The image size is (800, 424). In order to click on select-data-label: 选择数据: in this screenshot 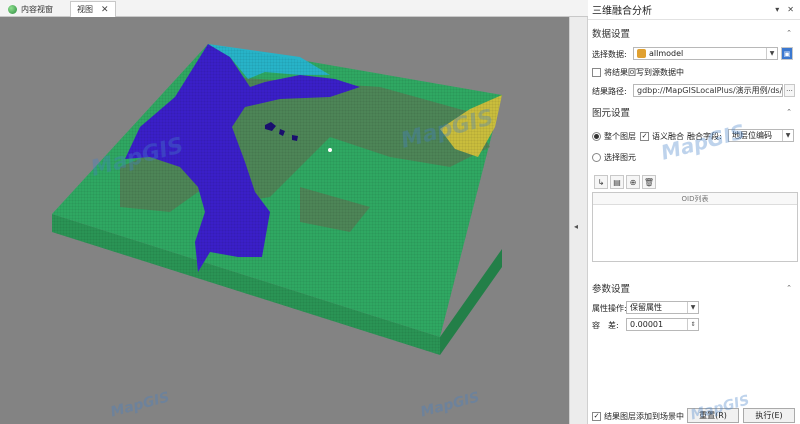, I will do `click(609, 54)`.